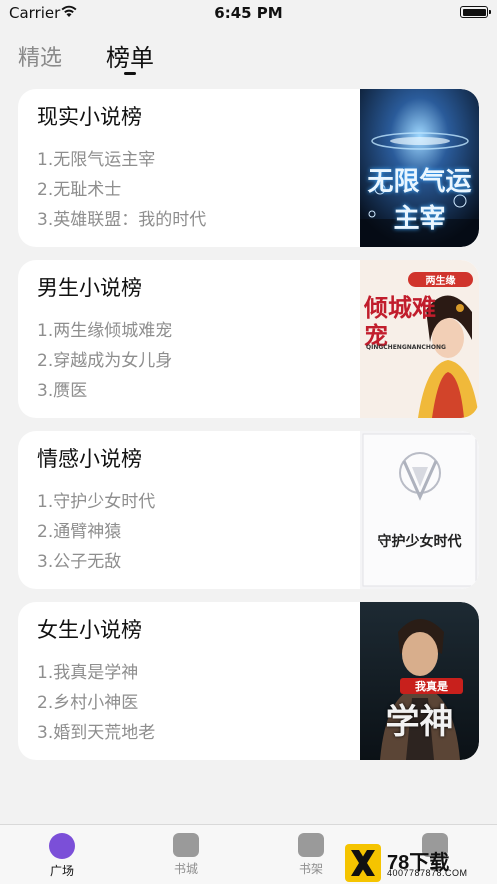 The image size is (497, 884). What do you see at coordinates (363, 863) in the screenshot?
I see `watermark-logo` at bounding box center [363, 863].